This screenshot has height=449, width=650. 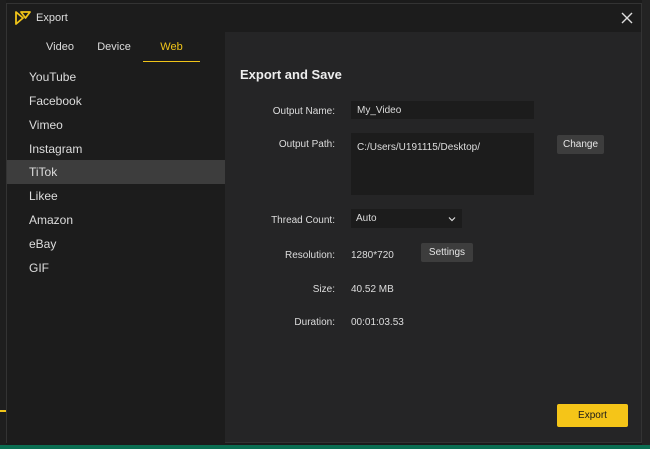 I want to click on output-path-field: C:/Users/U191115/Desktop/, so click(x=442, y=164).